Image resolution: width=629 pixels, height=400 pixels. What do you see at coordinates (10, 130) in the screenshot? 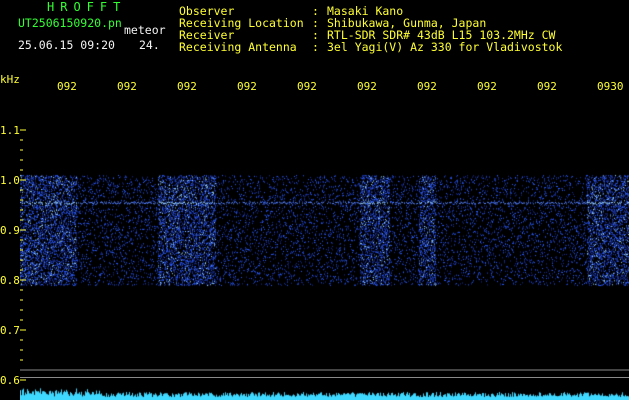
I see `y-tick-label: 1.1` at bounding box center [10, 130].